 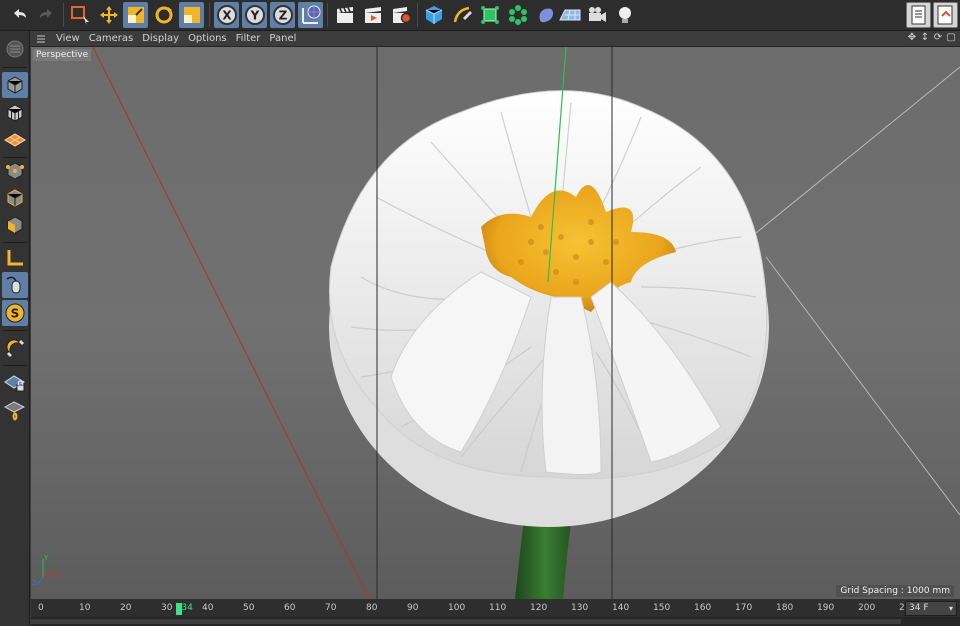 I want to click on polygons-mode-button, so click(x=15, y=225).